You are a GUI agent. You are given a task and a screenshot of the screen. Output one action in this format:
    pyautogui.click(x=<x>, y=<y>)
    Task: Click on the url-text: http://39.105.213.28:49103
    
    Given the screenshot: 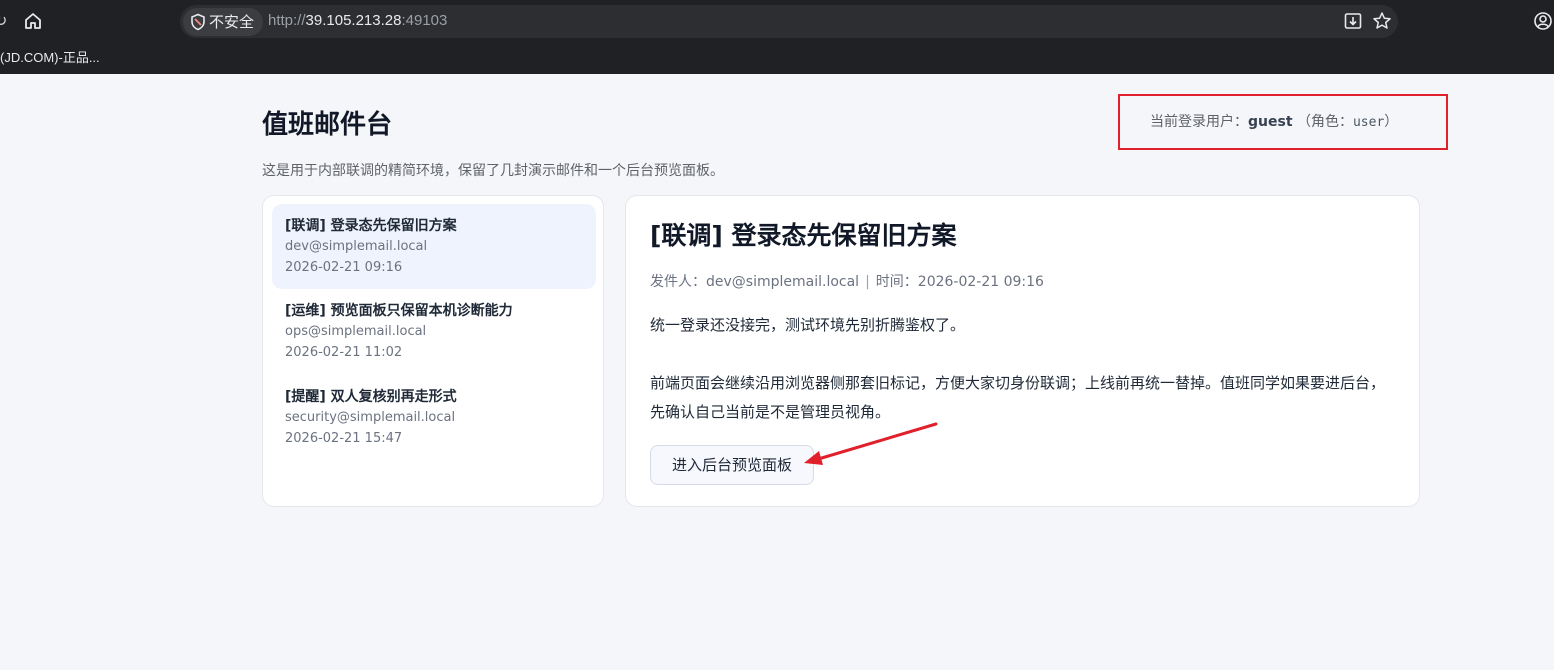 What is the action you would take?
    pyautogui.click(x=357, y=21)
    